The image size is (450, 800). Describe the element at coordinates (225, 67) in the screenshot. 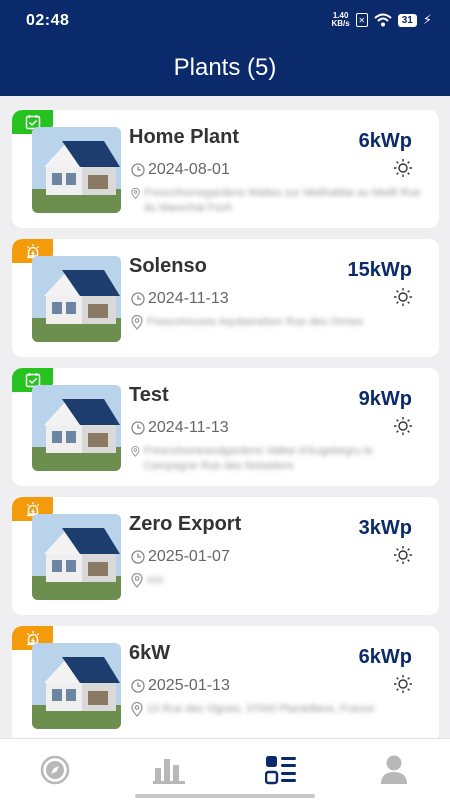

I see `page-title: Plants (5)` at that location.